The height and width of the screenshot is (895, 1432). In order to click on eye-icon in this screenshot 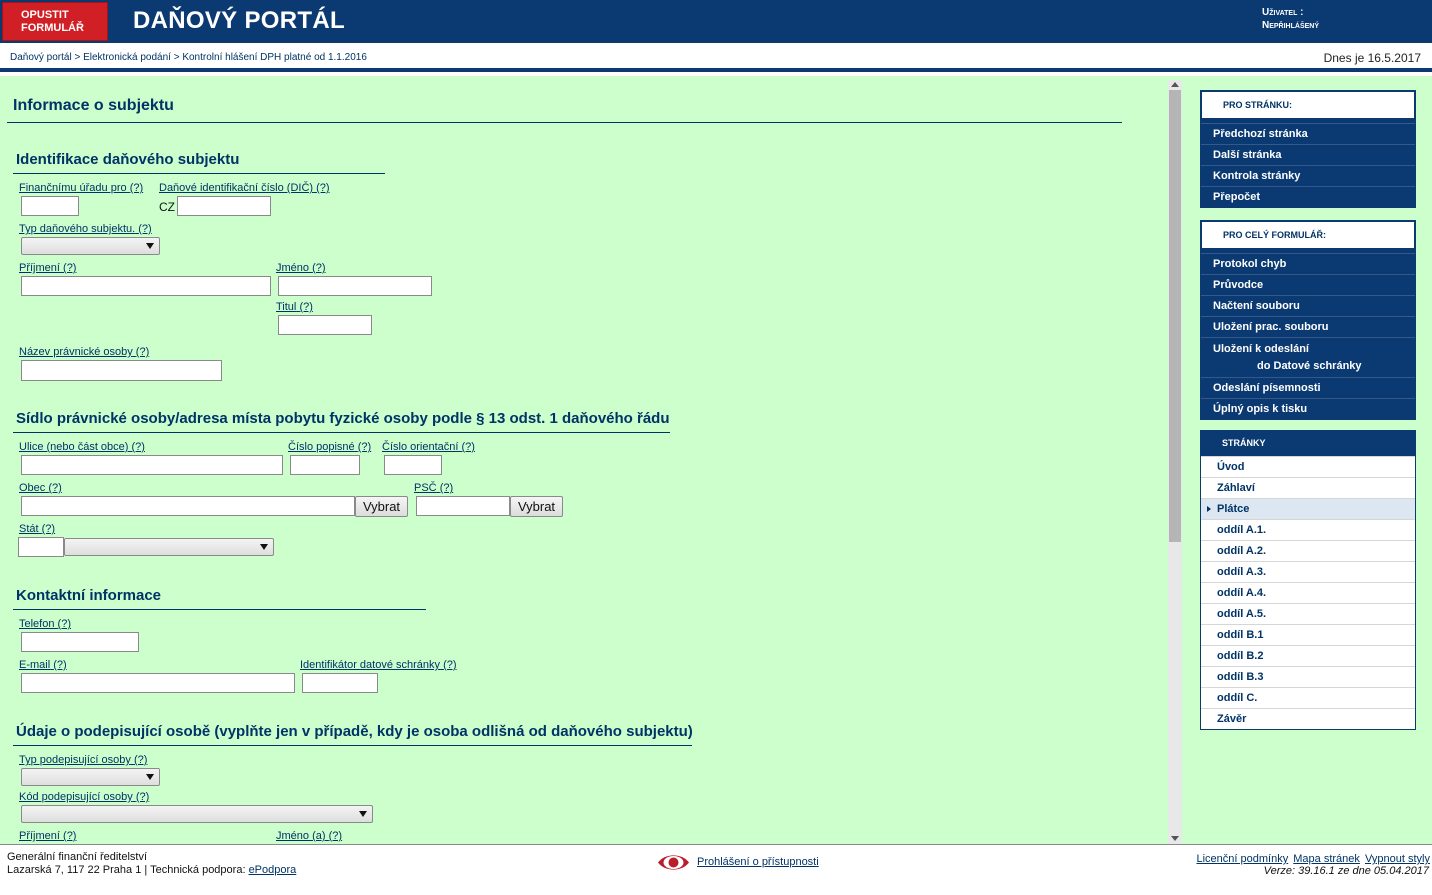, I will do `click(673, 862)`.